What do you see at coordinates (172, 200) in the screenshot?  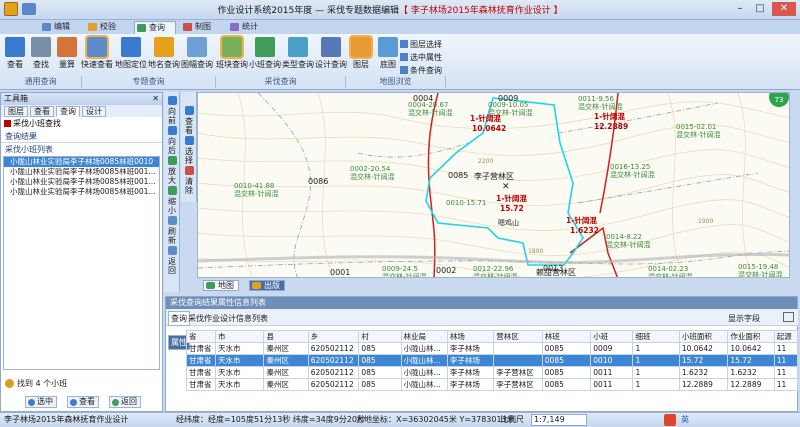 I see `zoom-out-button: 缩小` at bounding box center [172, 200].